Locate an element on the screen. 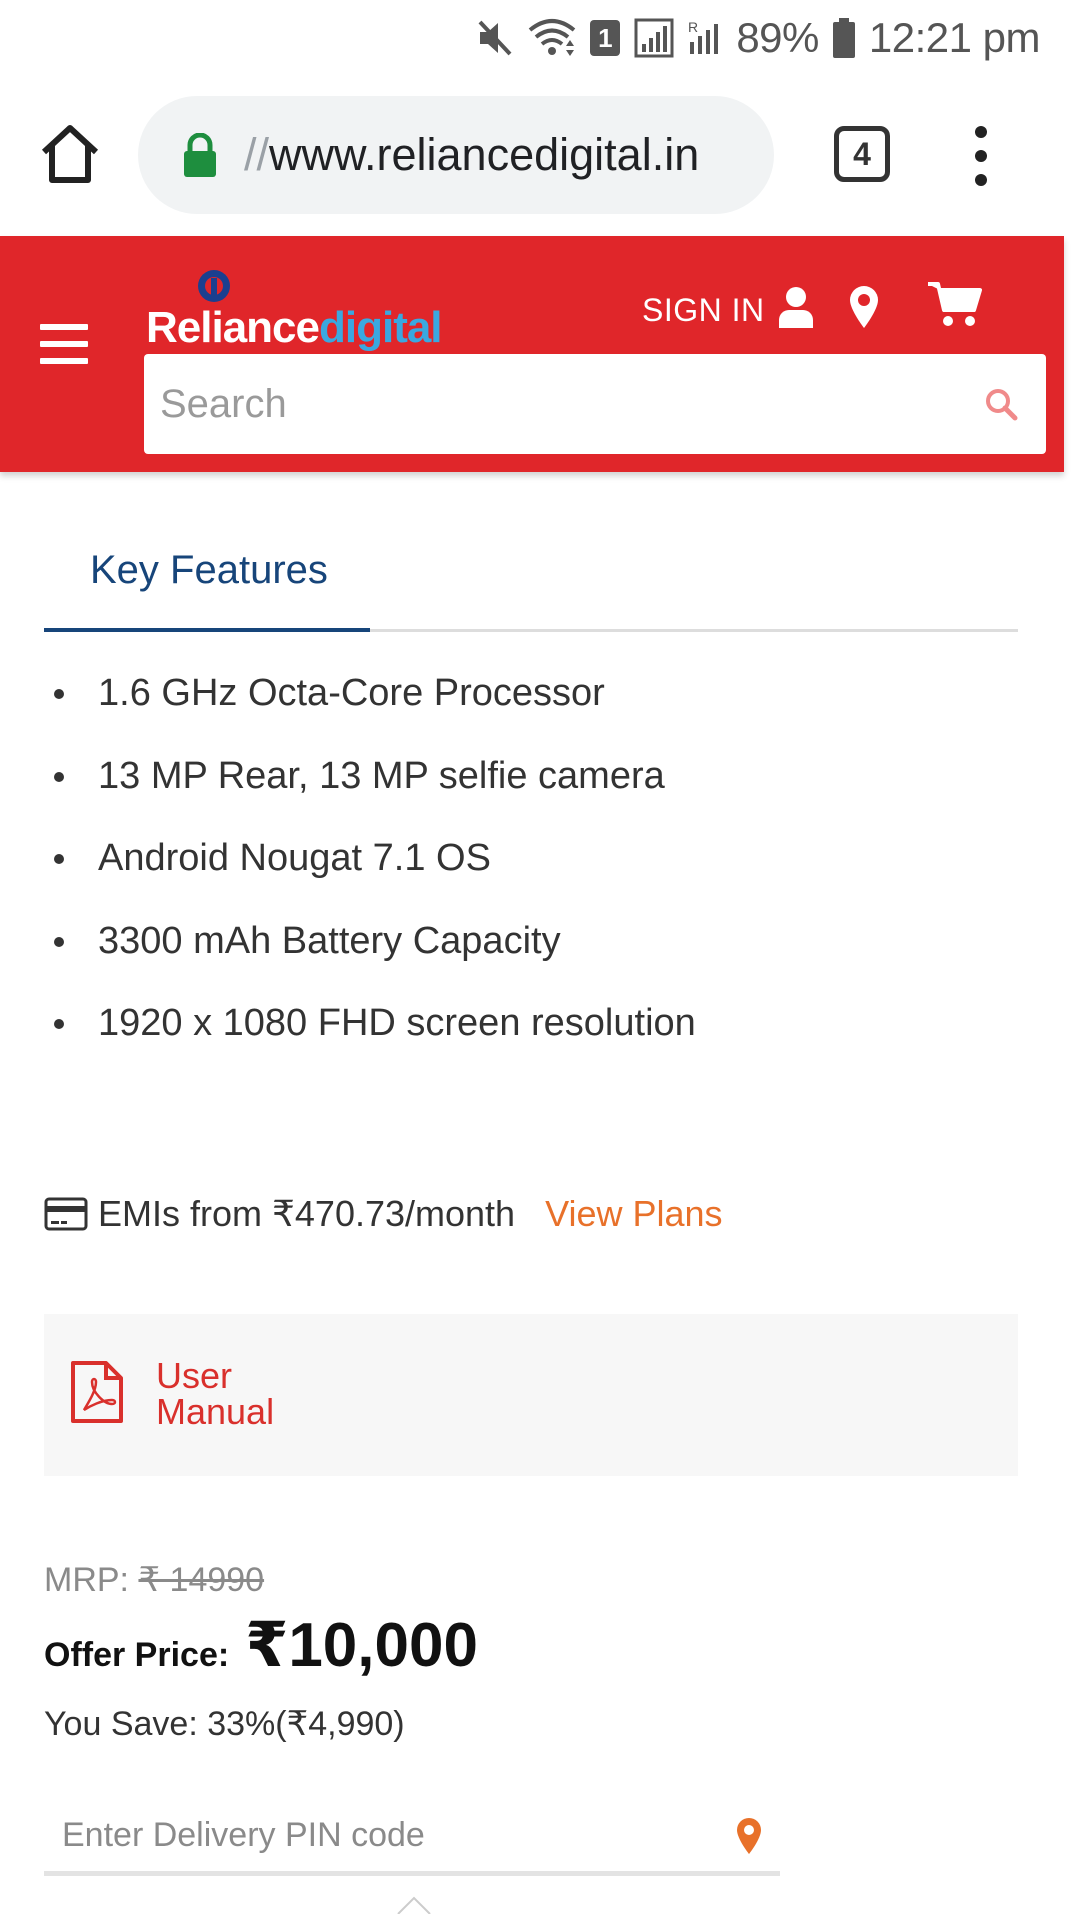 The image size is (1080, 1920). user-icon is located at coordinates (796, 307).